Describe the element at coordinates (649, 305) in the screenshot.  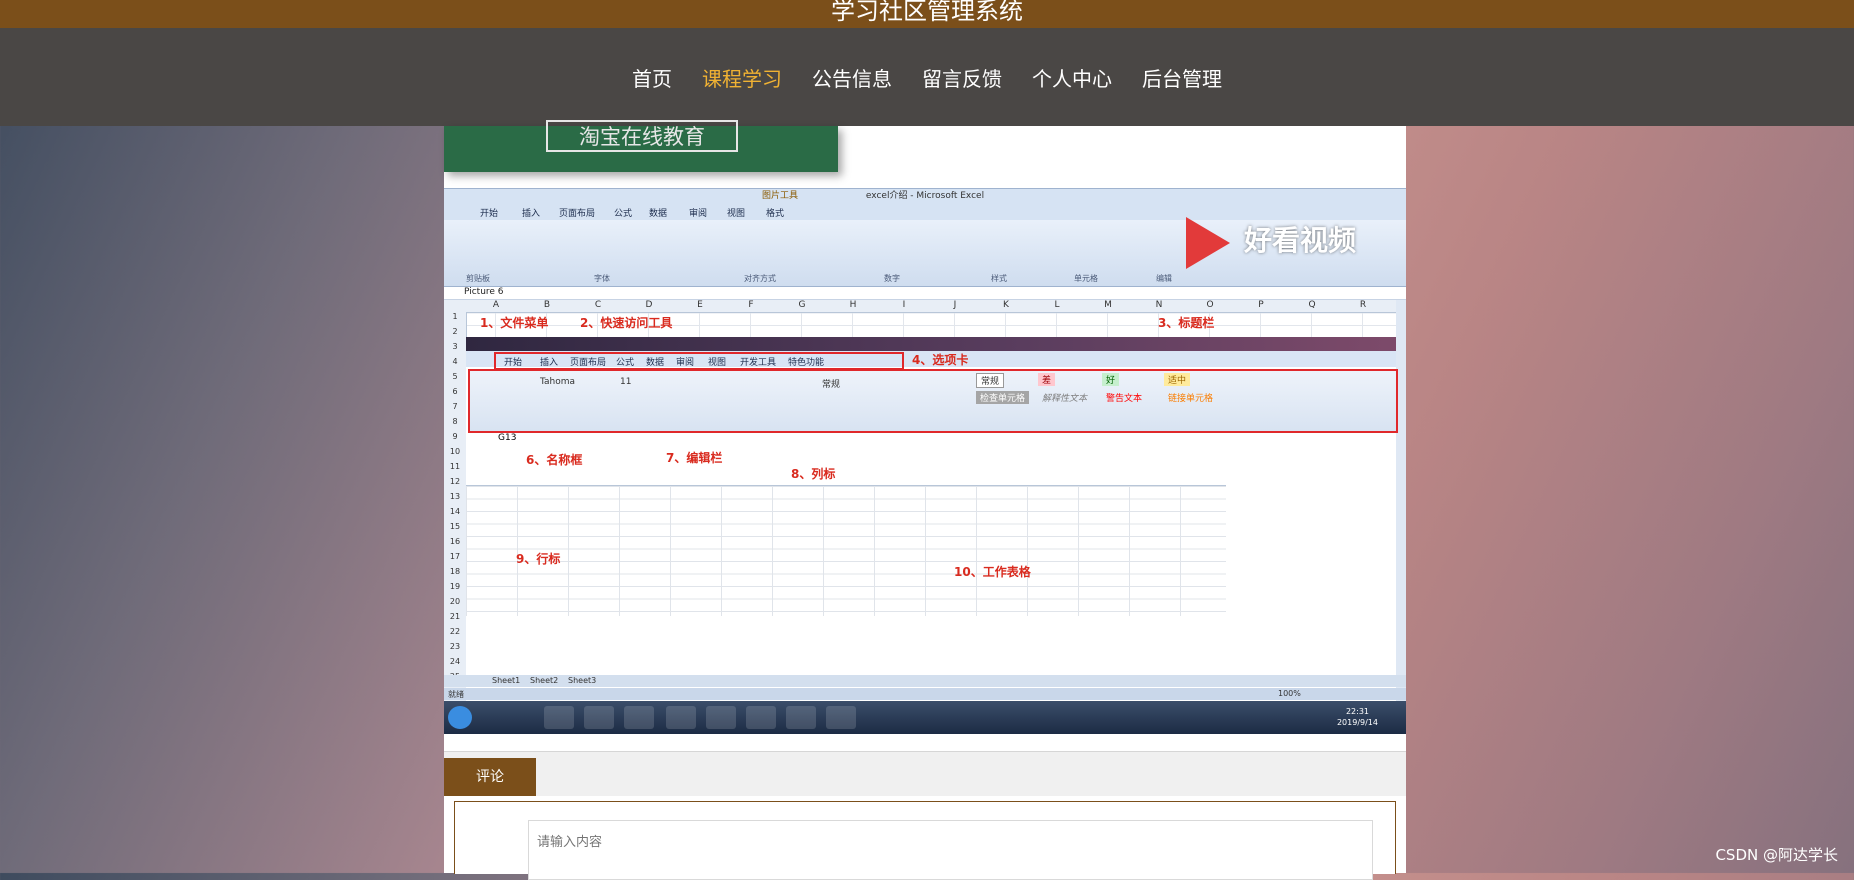
I see `col-letter: D` at that location.